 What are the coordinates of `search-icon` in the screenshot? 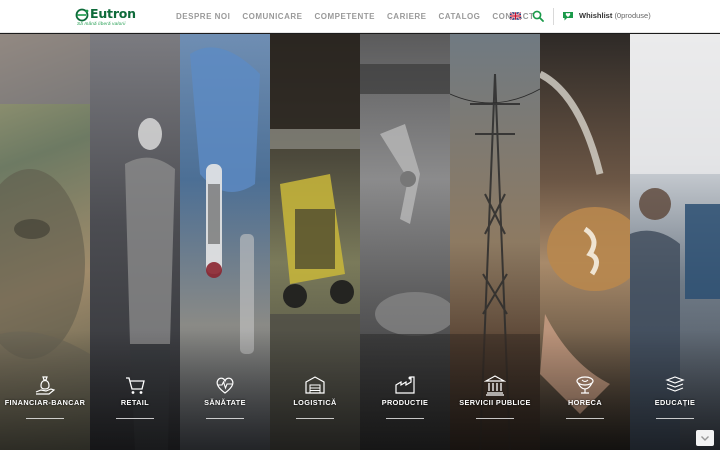 It's located at (538, 16).